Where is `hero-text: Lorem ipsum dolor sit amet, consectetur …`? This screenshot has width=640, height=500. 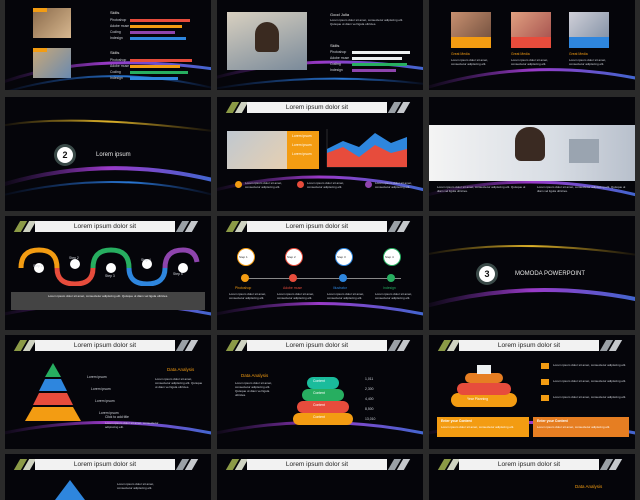 hero-text: Lorem ipsum dolor sit amet, consectetur … is located at coordinates (581, 189).